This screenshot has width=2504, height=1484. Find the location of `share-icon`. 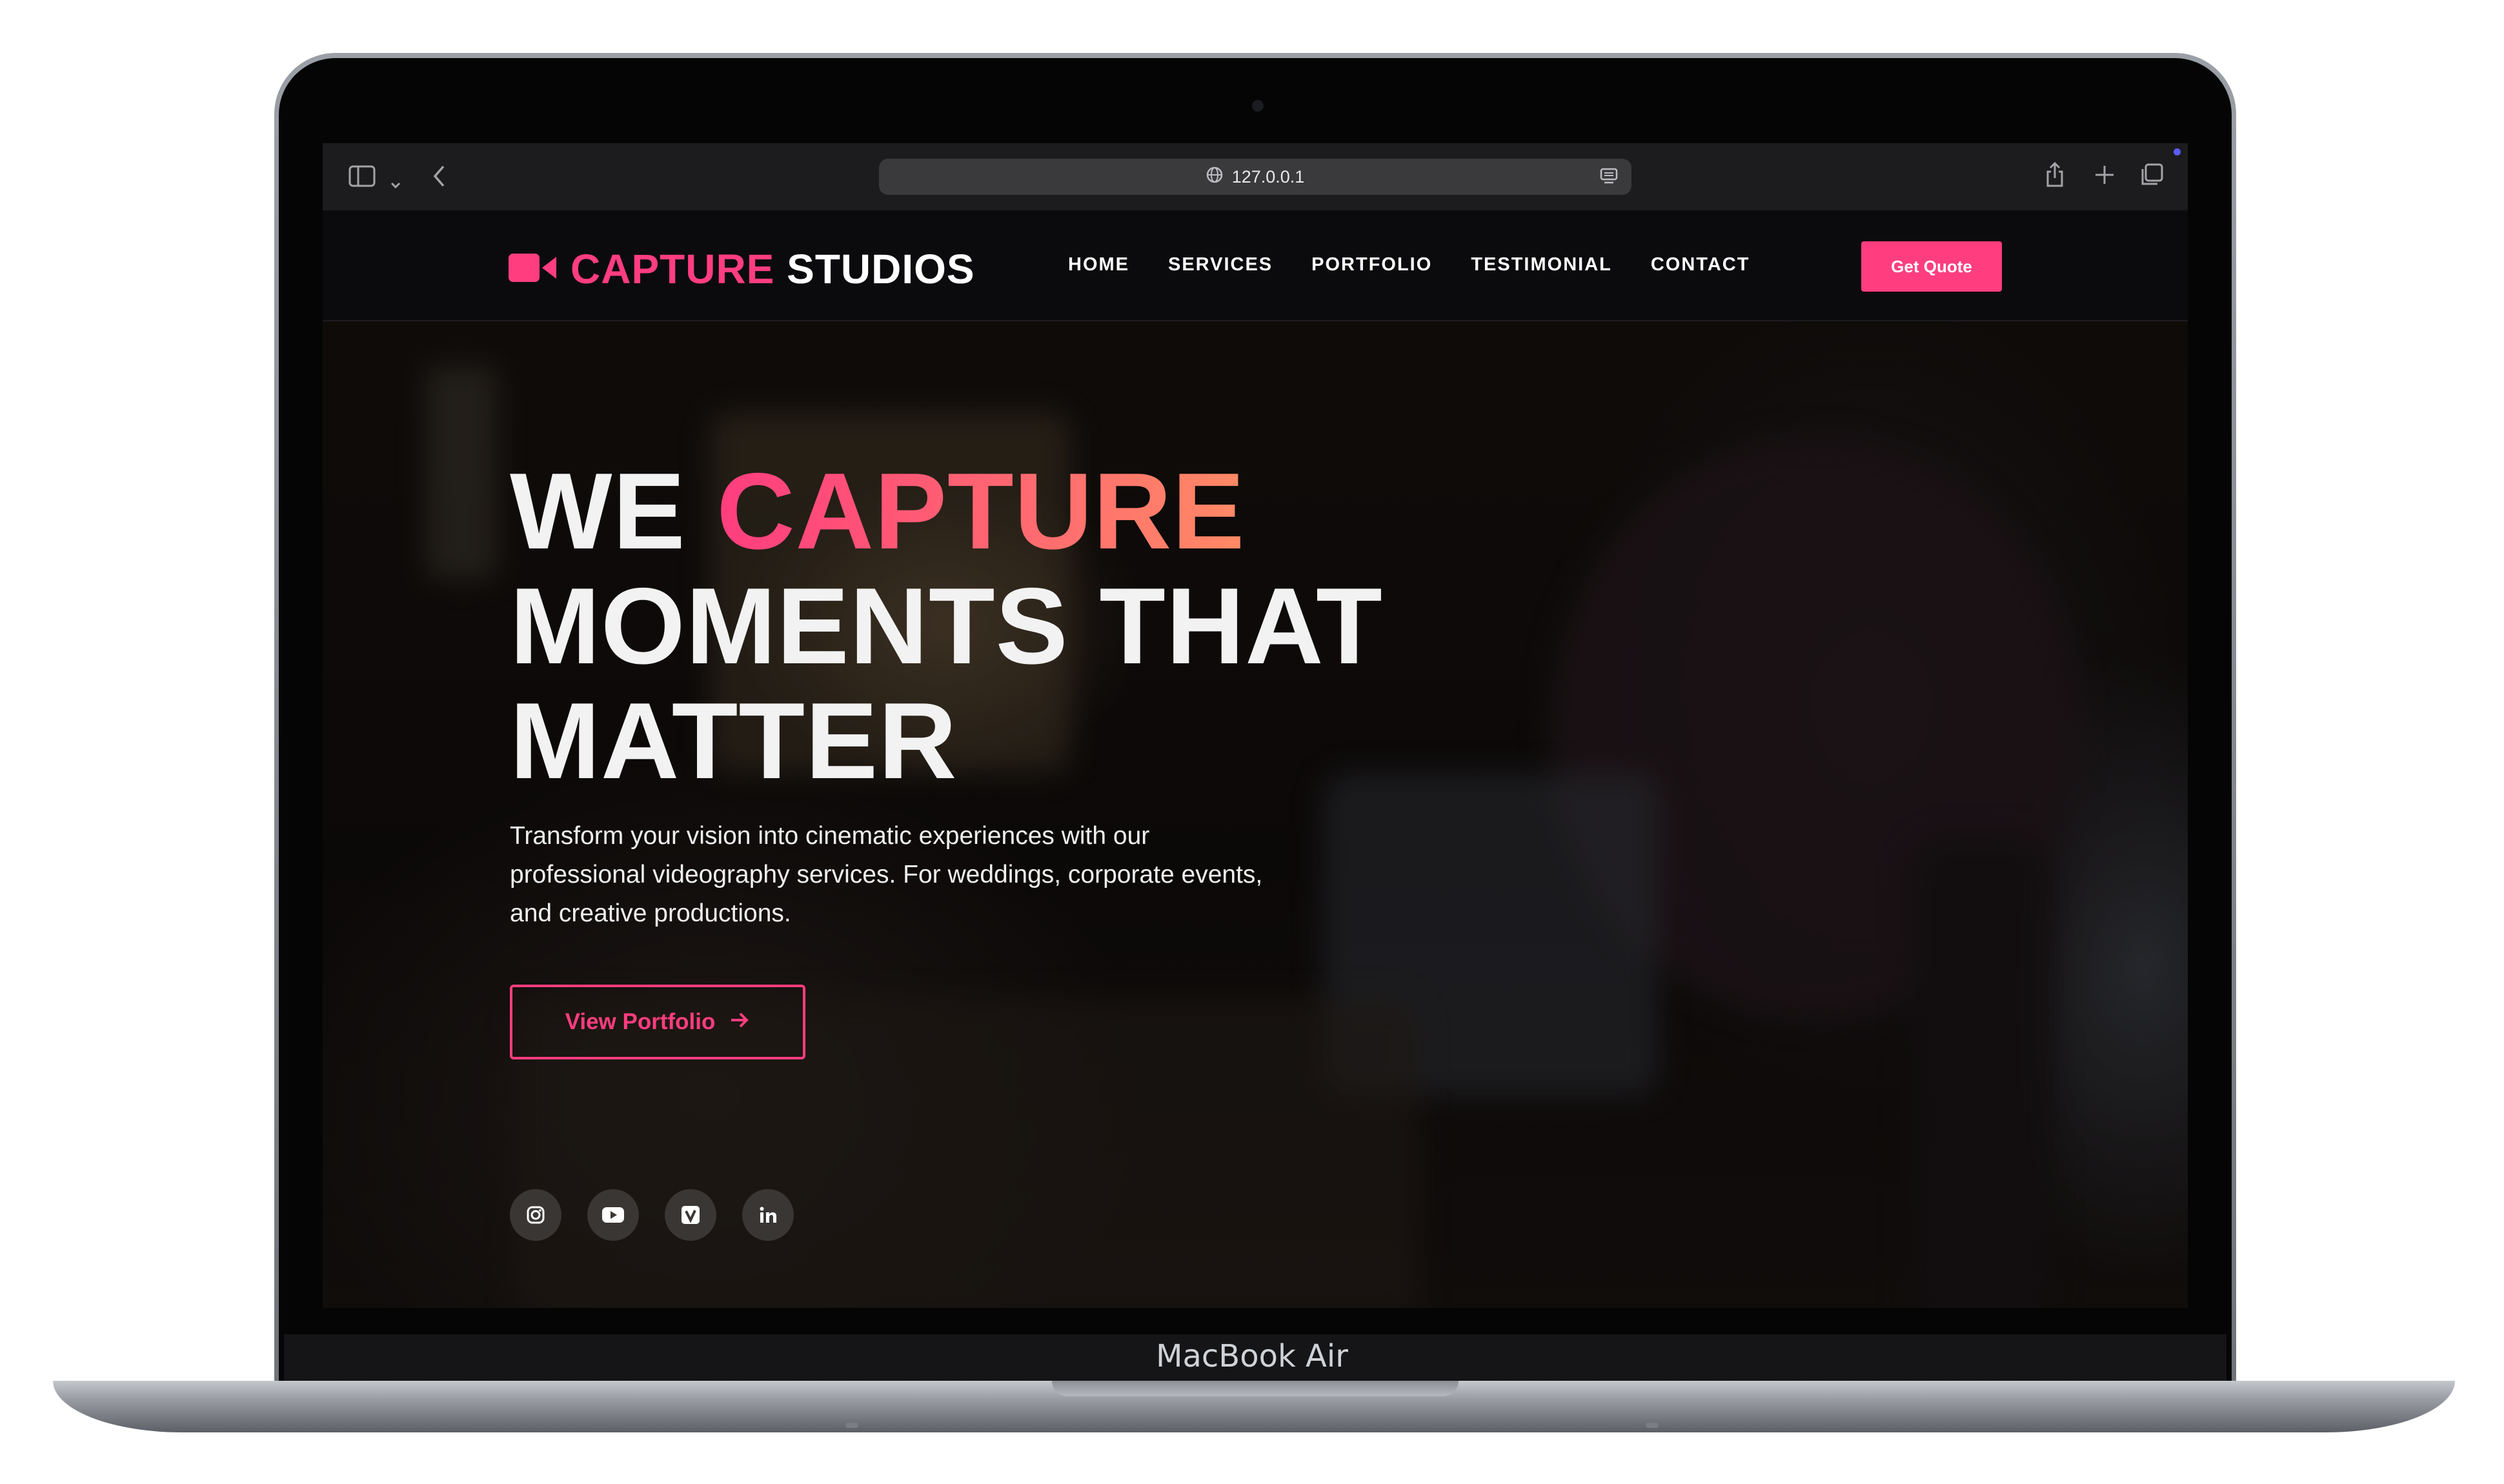

share-icon is located at coordinates (2055, 176).